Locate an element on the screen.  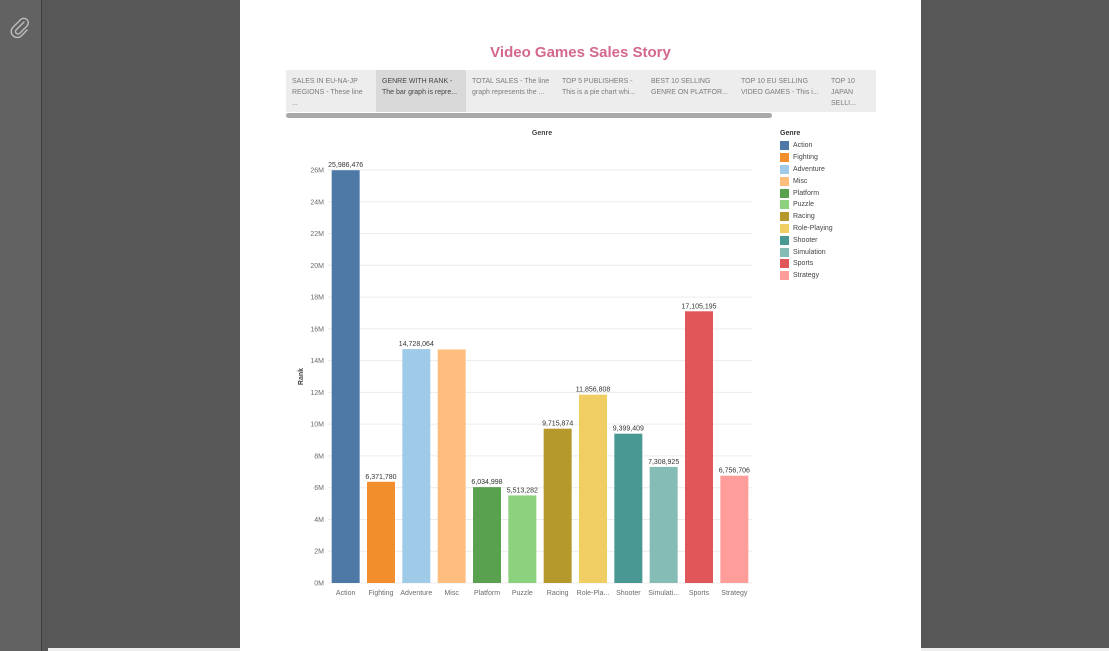
x-tick-label: Action is located at coordinates (346, 593).